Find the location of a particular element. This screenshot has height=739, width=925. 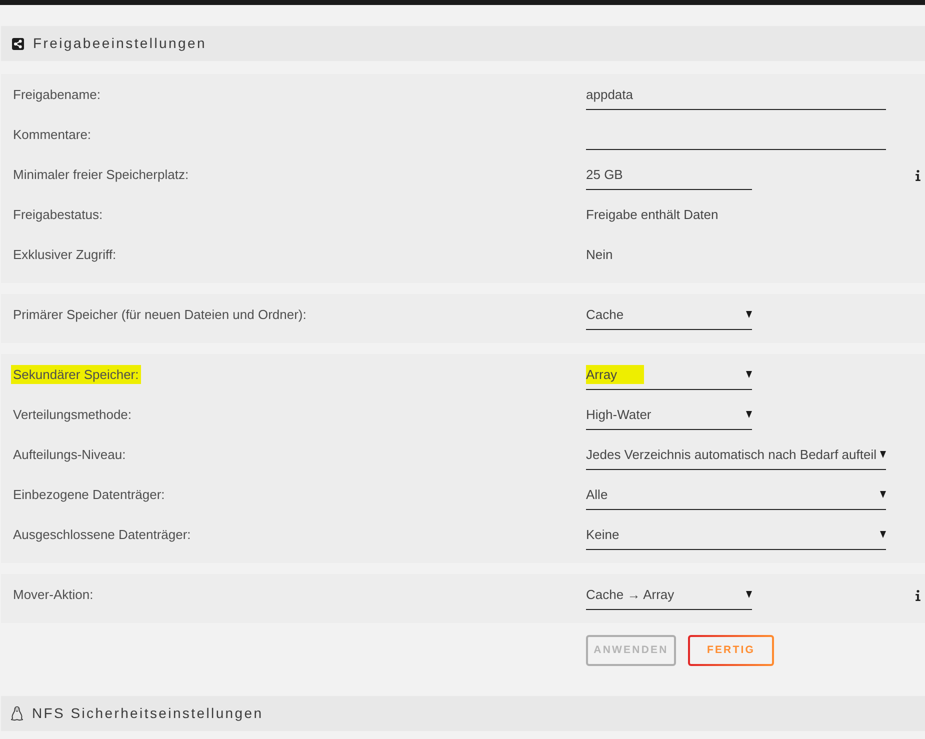

value-text: Freigabe enthält Daten is located at coordinates (652, 215).